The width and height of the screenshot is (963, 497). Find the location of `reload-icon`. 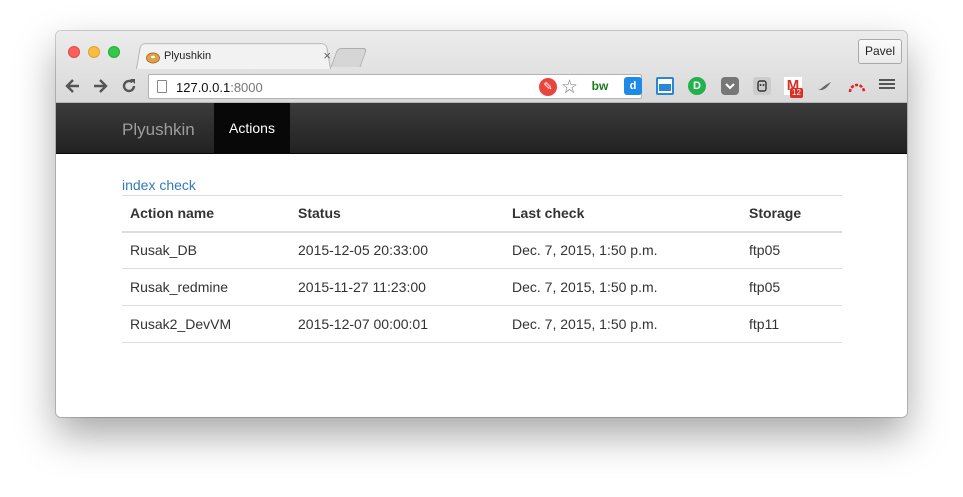

reload-icon is located at coordinates (129, 86).